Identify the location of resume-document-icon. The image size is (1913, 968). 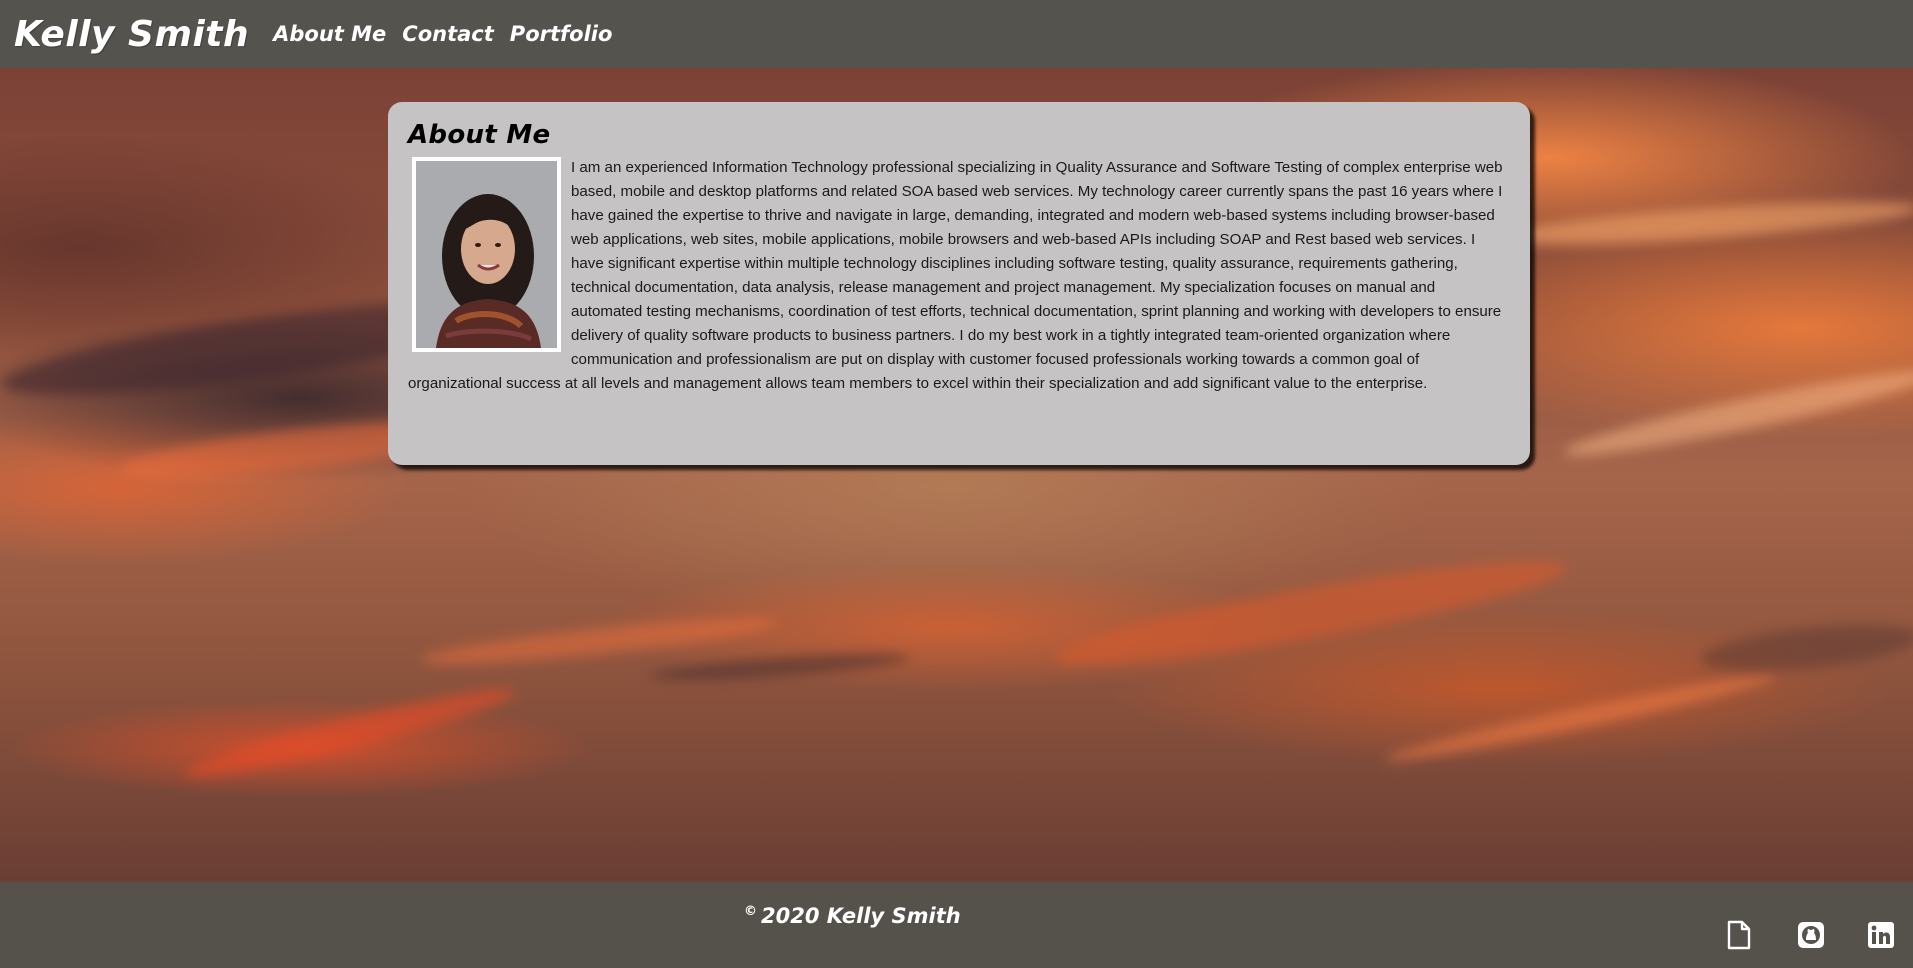
(1739, 935).